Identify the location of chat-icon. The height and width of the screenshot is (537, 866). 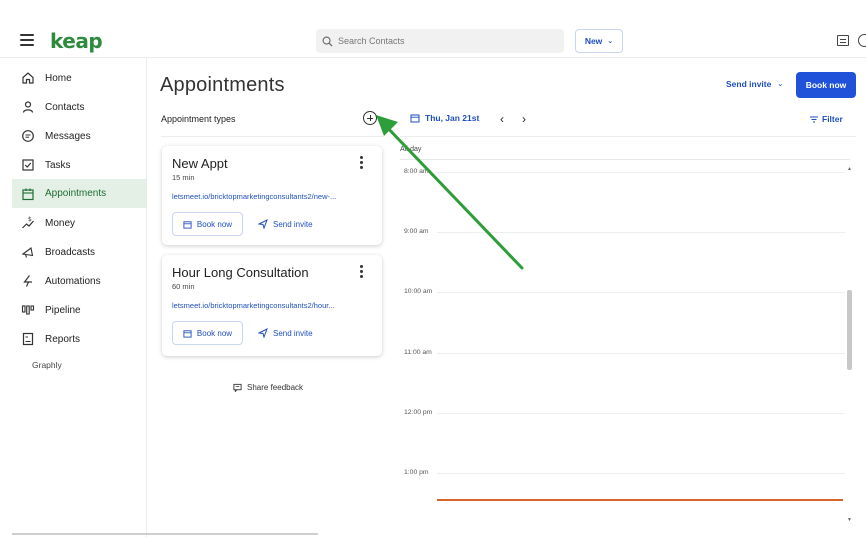
(27, 136).